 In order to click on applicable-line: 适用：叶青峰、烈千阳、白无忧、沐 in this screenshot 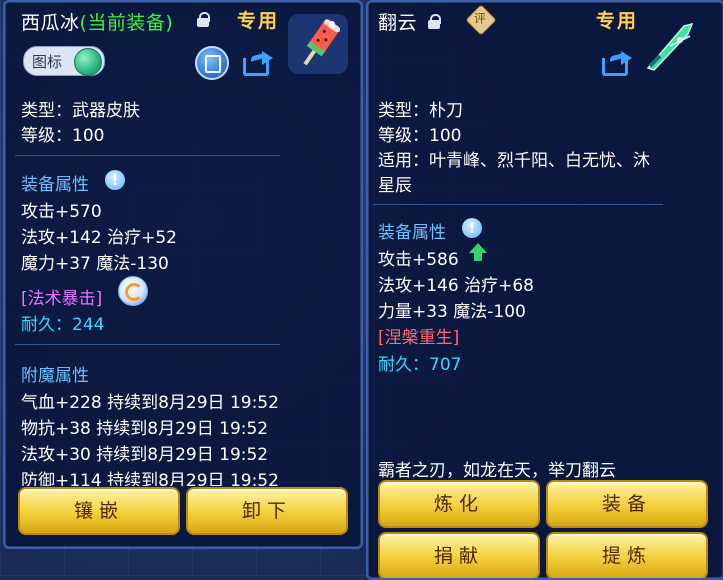, I will do `click(514, 161)`.